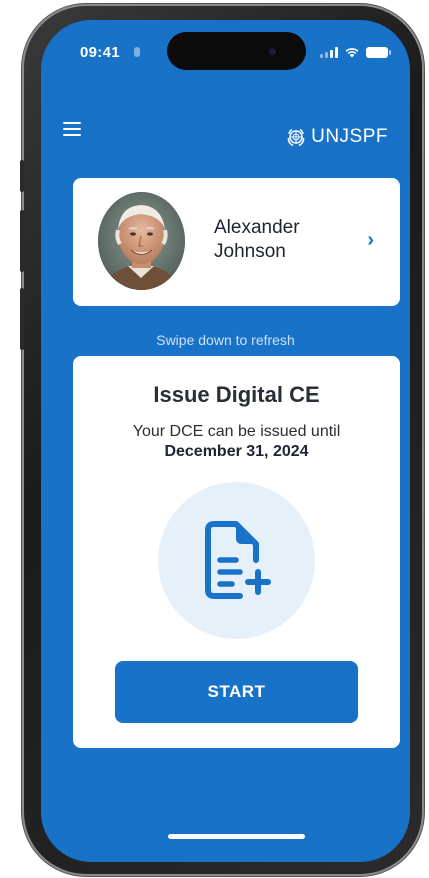  What do you see at coordinates (236, 836) in the screenshot?
I see `home-indicator` at bounding box center [236, 836].